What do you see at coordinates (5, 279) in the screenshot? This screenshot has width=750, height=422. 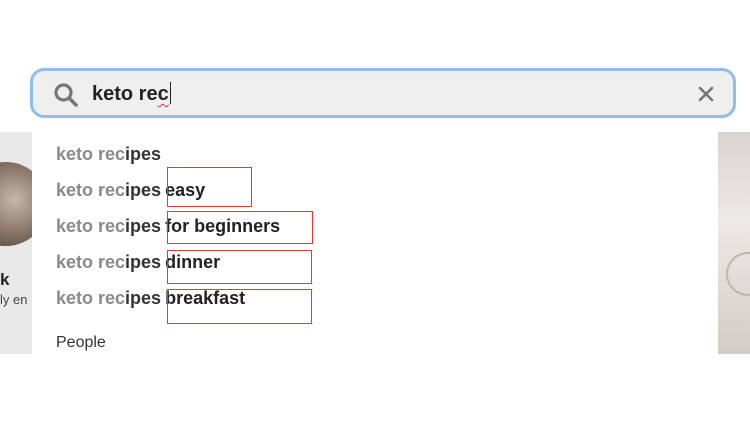 I see `profile-name-fragment: k` at bounding box center [5, 279].